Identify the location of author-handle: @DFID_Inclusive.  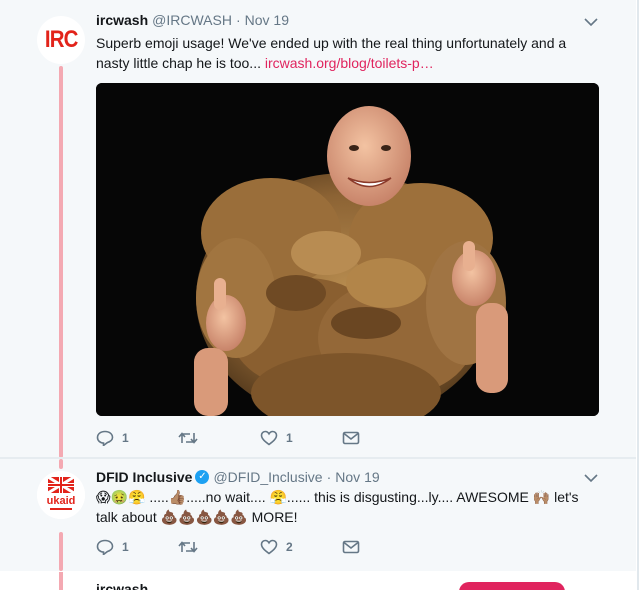
(267, 477).